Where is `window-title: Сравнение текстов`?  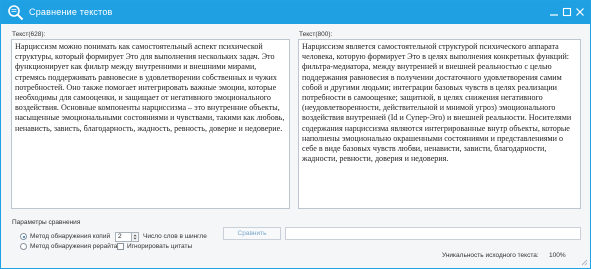
window-title: Сравнение текстов is located at coordinates (71, 12).